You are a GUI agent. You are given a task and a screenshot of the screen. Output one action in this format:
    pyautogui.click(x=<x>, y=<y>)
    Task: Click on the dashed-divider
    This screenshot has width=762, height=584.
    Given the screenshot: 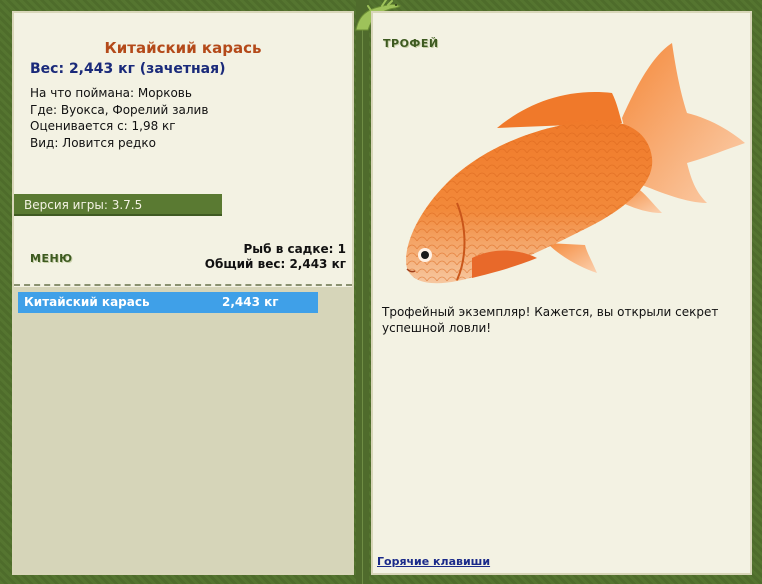 What is the action you would take?
    pyautogui.click(x=183, y=285)
    